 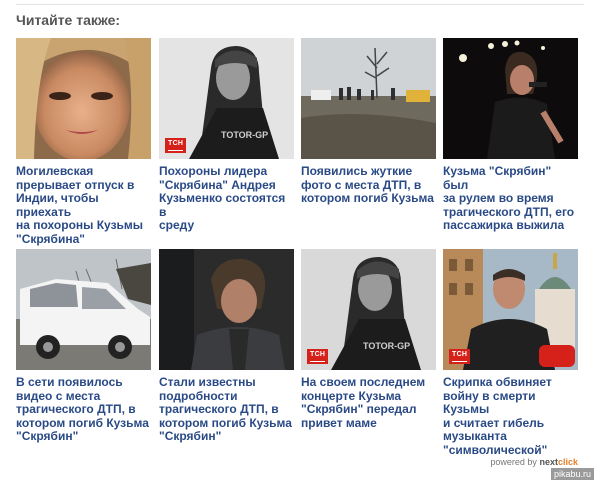 I want to click on singer-stage-image, so click(x=510, y=98).